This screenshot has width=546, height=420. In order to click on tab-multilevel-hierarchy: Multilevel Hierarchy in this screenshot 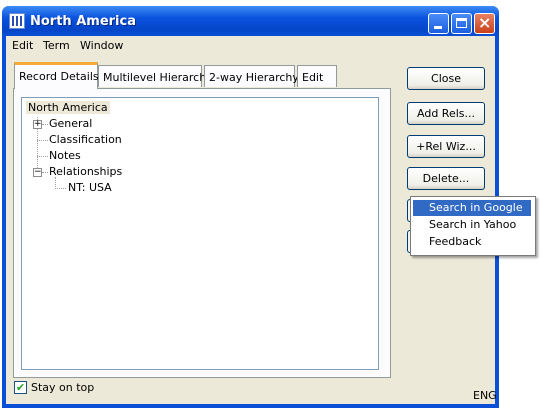, I will do `click(155, 76)`.